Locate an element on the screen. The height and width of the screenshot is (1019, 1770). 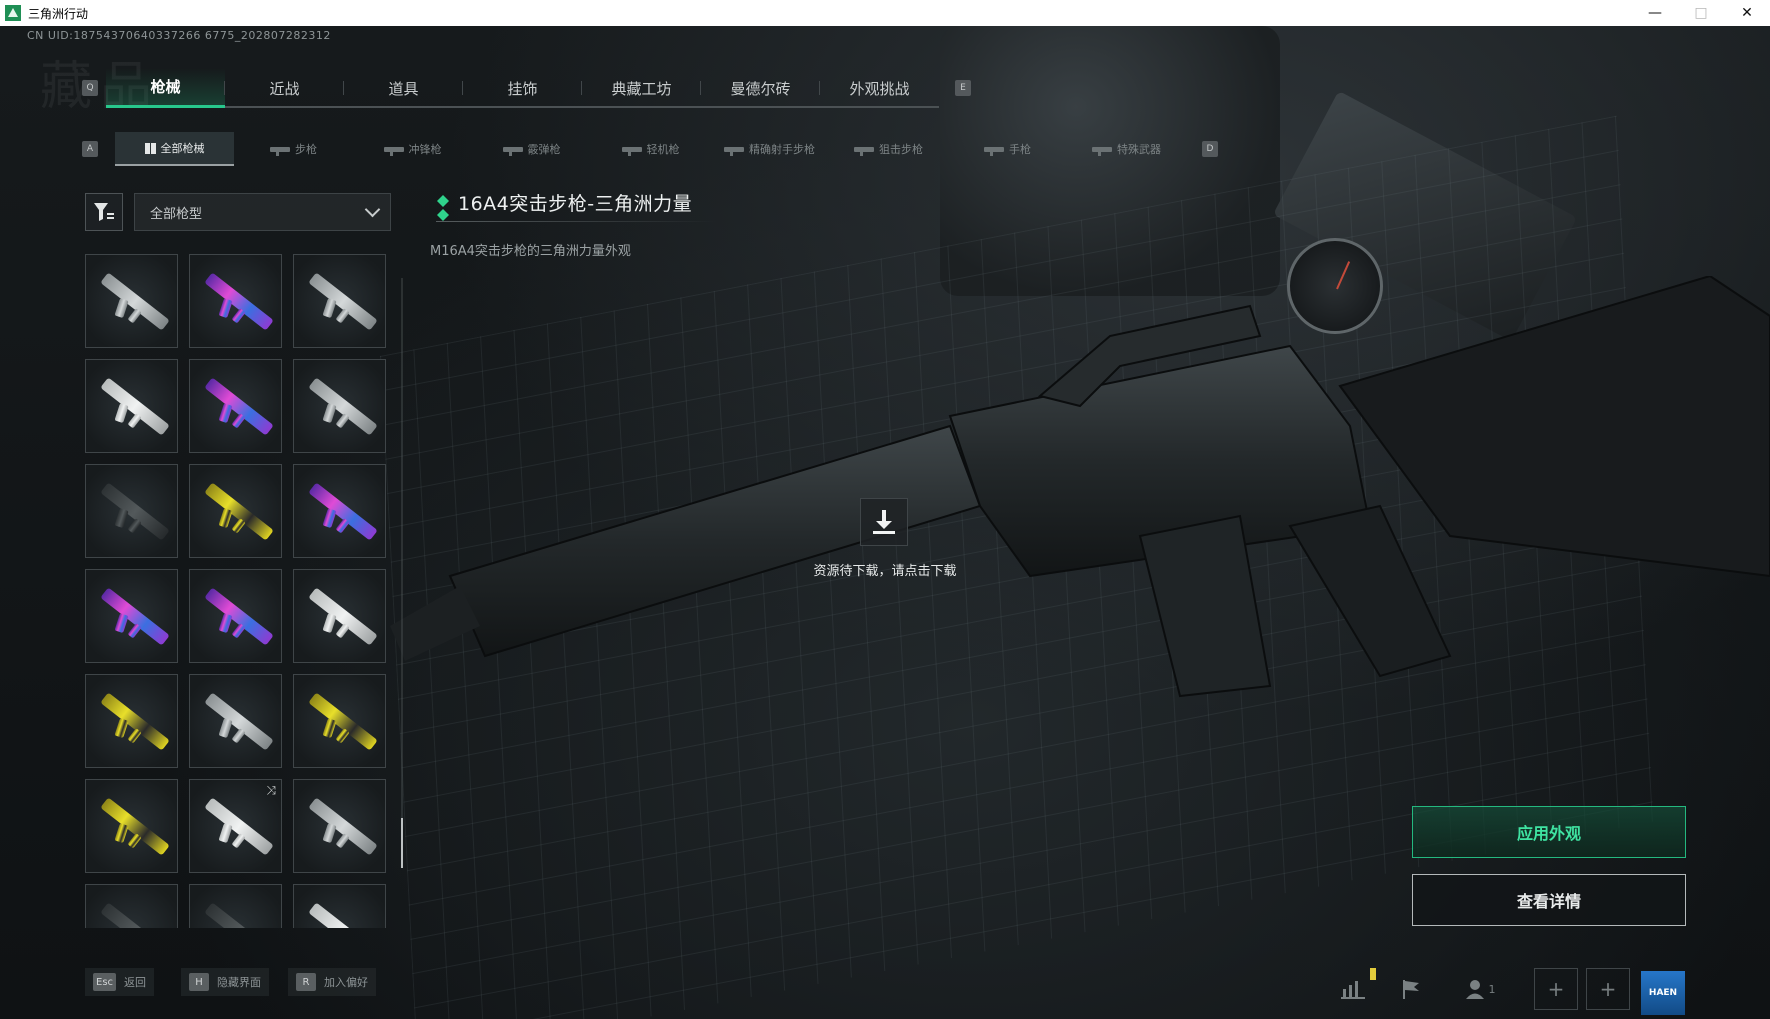
category-lmg: 轻机枪 is located at coordinates (650, 149).